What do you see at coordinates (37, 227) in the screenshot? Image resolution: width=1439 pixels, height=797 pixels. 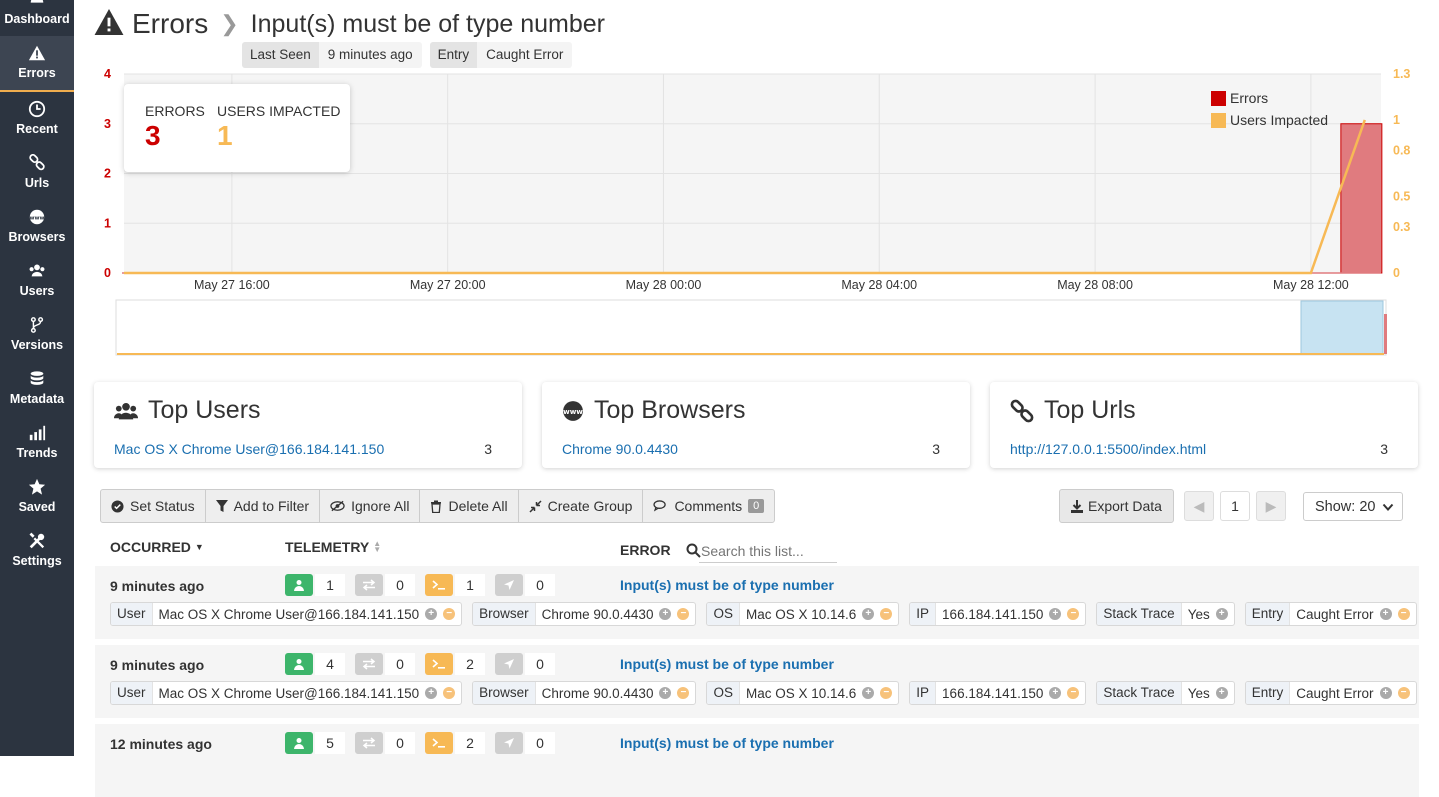 I see `nav-browsers: www Browsers` at bounding box center [37, 227].